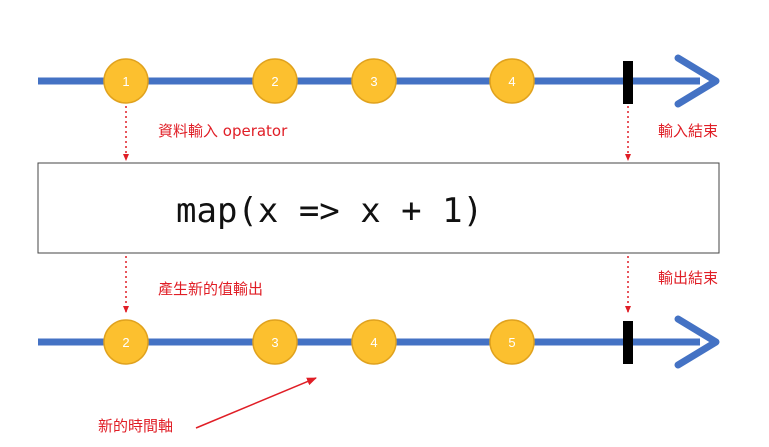 This screenshot has height=447, width=769. I want to click on output-marble-label: 3, so click(274, 342).